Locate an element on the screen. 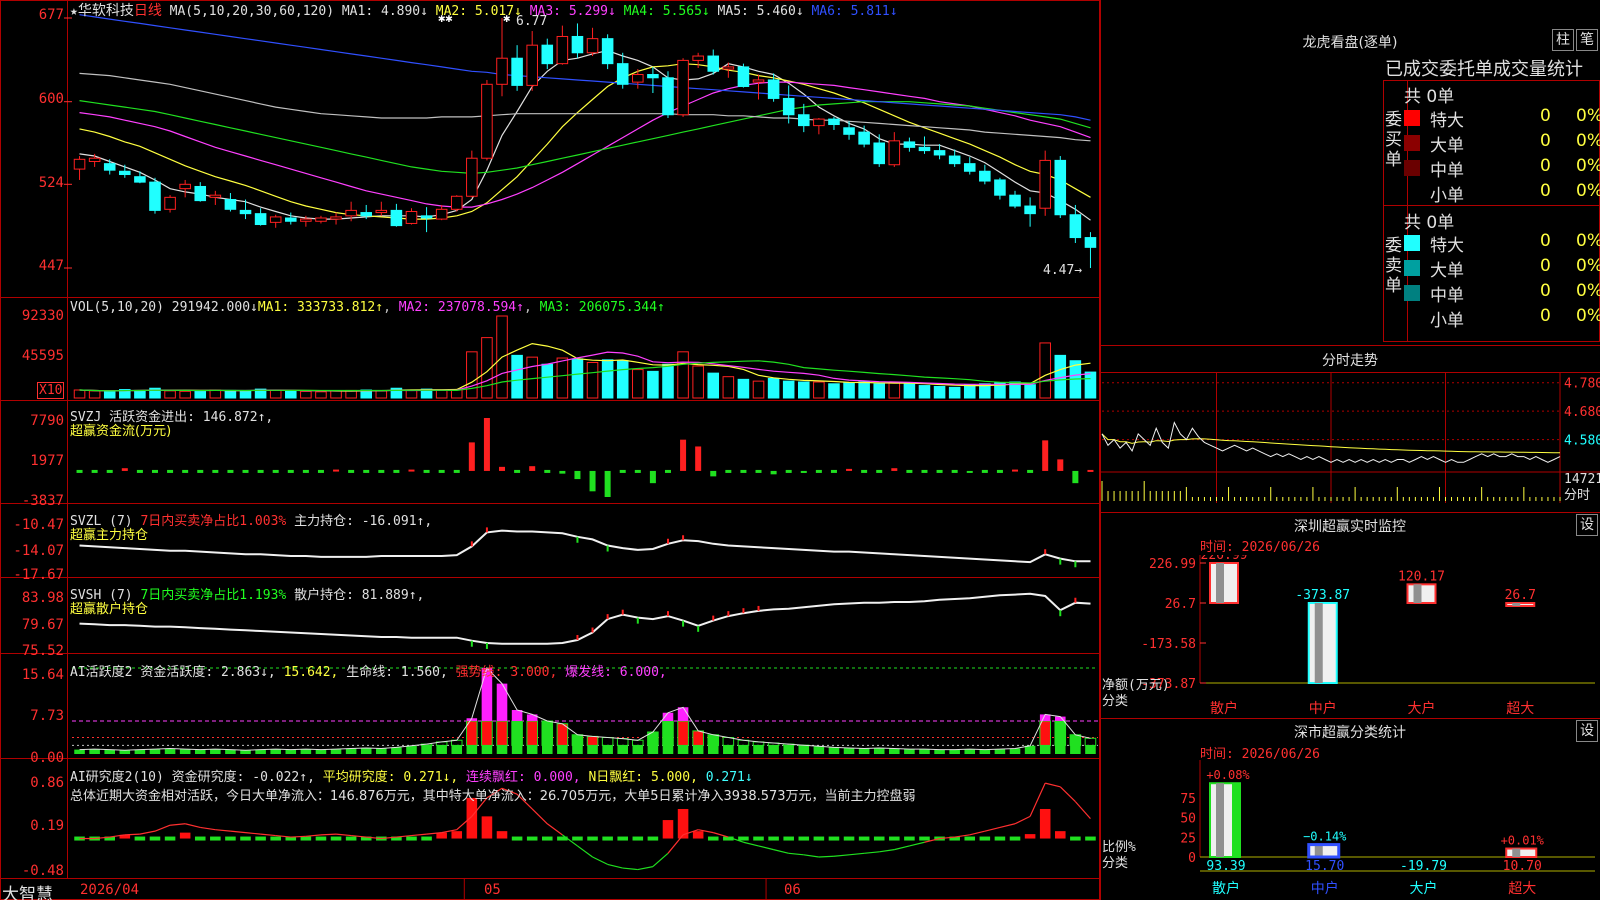 The width and height of the screenshot is (1600, 900). monitor-y-tick: 226.99 is located at coordinates (1172, 564).